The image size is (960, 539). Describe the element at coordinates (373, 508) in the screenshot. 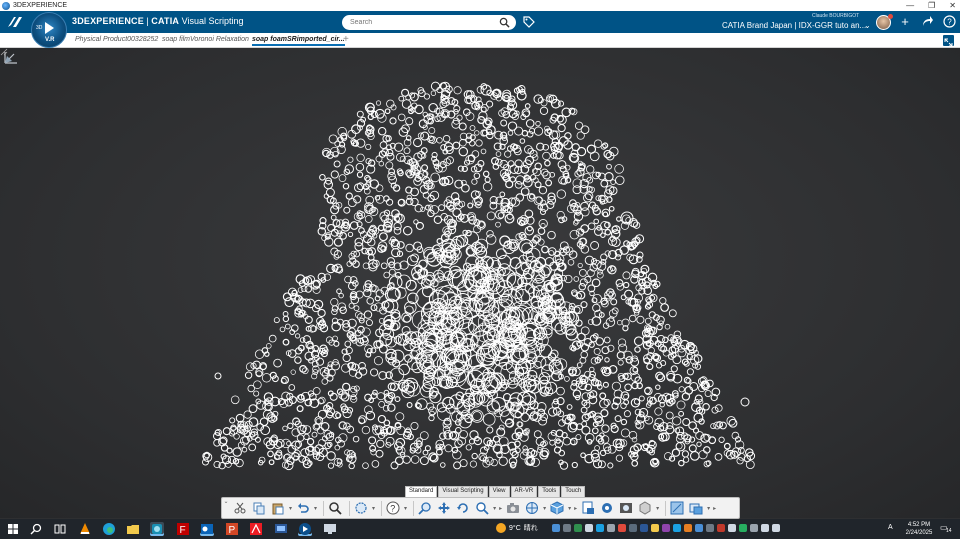

I see `snap-dropdown-icon: ▾` at that location.